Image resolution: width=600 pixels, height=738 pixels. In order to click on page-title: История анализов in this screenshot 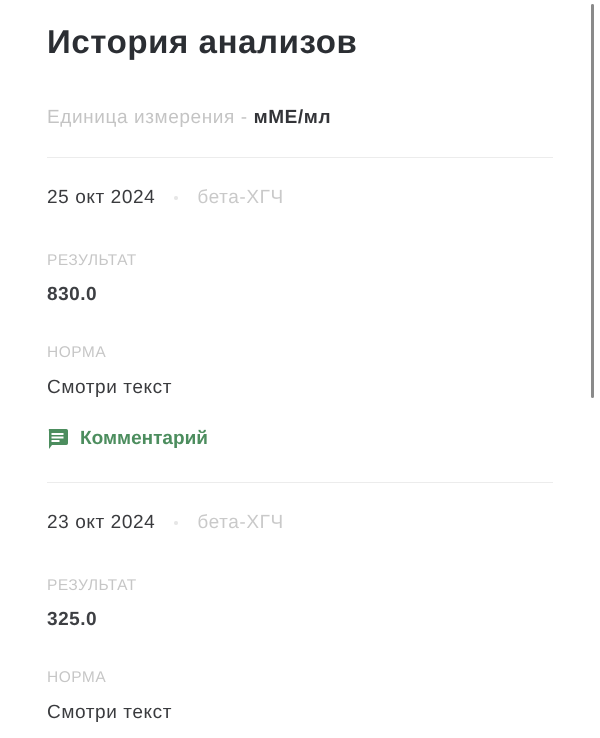, I will do `click(202, 42)`.